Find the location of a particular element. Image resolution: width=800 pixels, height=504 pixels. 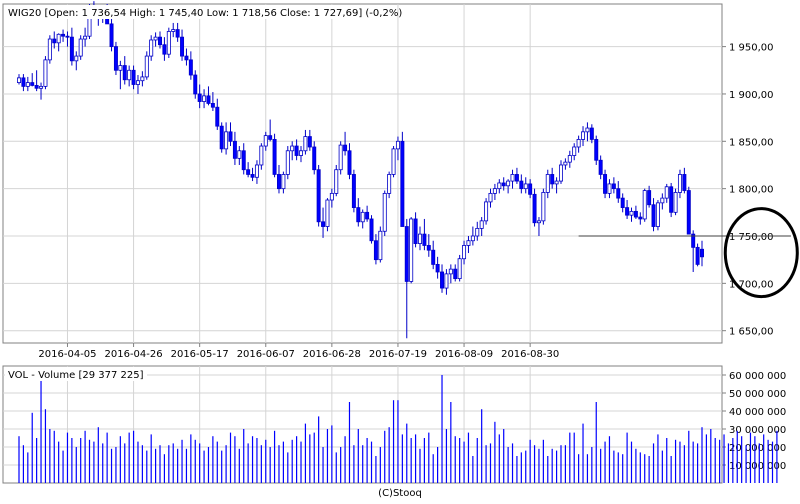

volume-tick-label: 50 000 000 is located at coordinates (757, 394).